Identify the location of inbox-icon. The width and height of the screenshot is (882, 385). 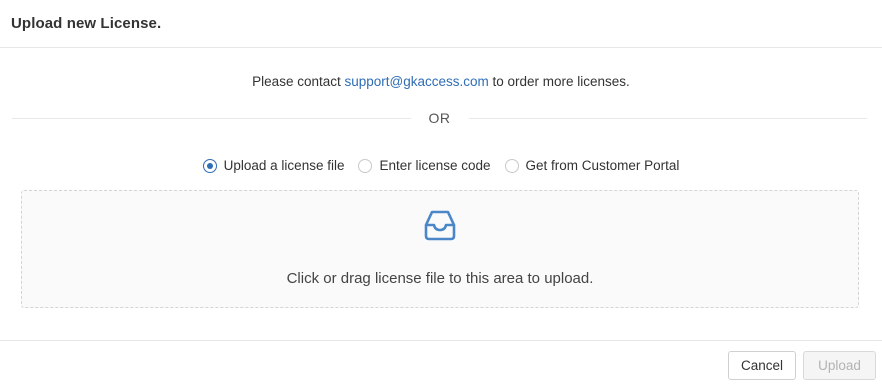
(440, 225).